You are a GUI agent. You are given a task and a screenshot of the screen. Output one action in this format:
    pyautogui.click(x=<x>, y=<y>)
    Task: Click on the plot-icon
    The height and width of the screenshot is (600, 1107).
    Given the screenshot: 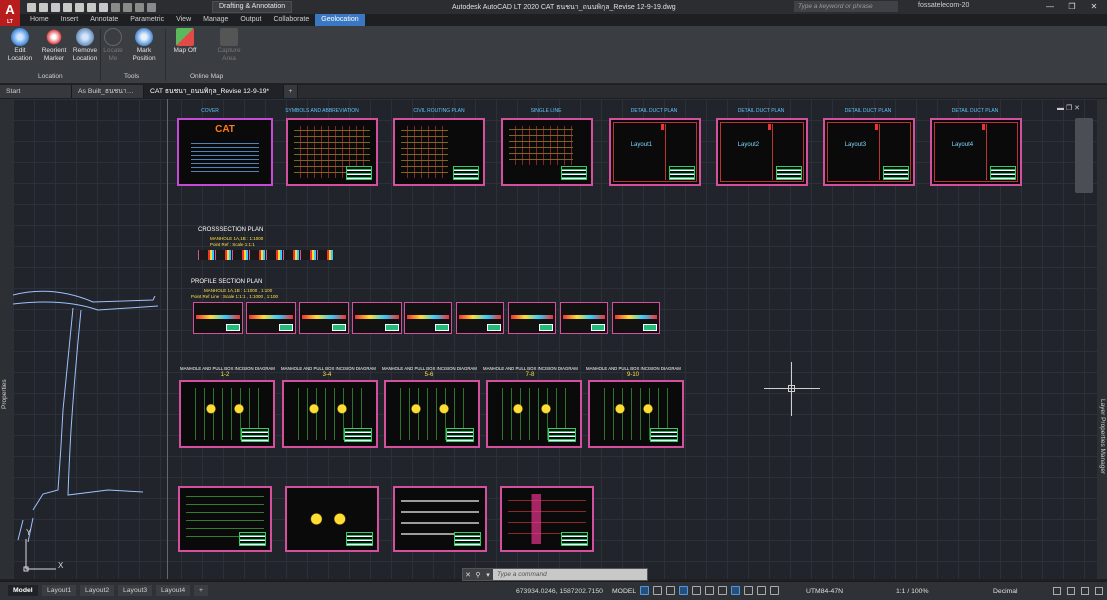 What is the action you would take?
    pyautogui.click(x=103, y=7)
    